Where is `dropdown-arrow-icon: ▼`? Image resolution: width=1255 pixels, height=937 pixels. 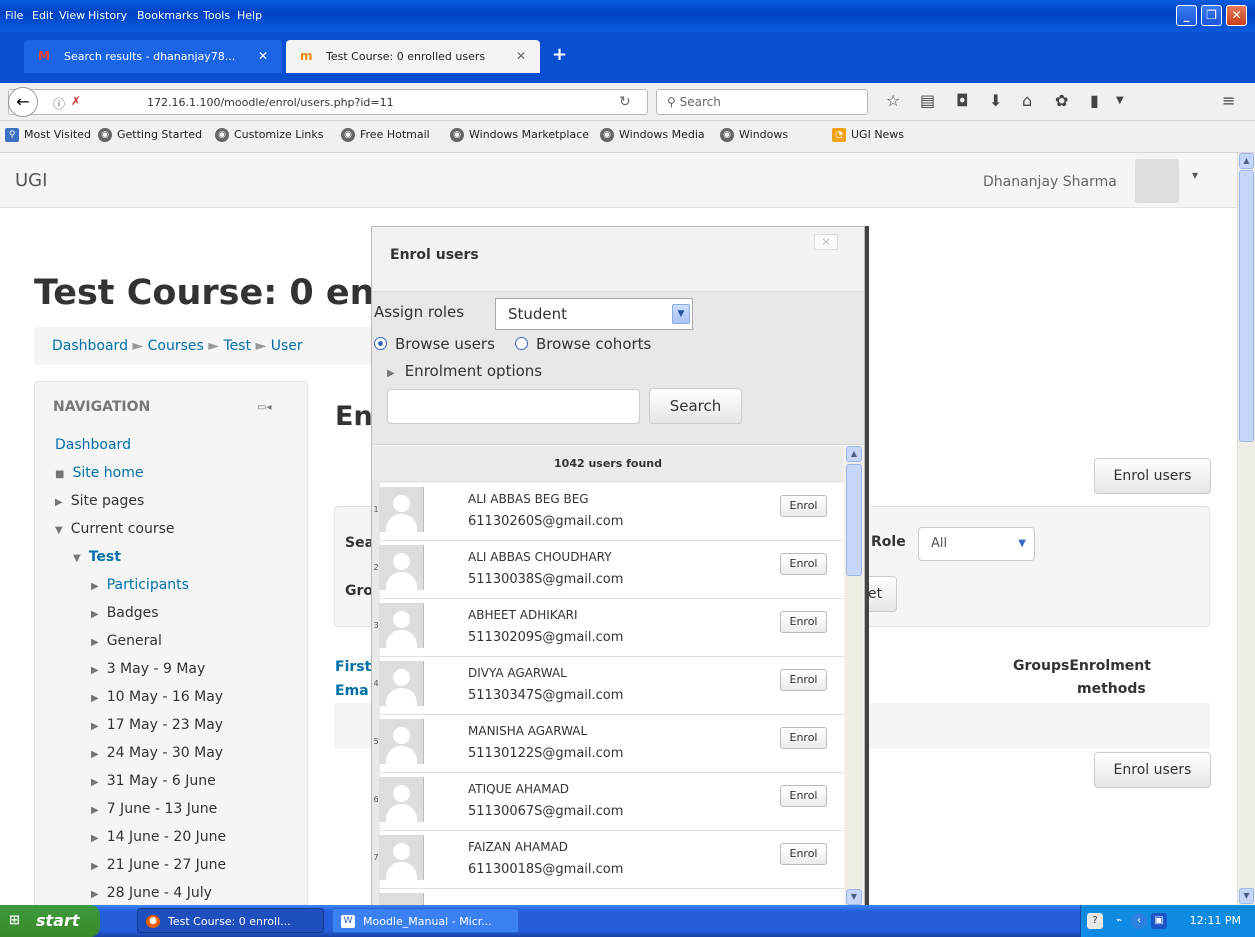 dropdown-arrow-icon: ▼ is located at coordinates (1120, 100).